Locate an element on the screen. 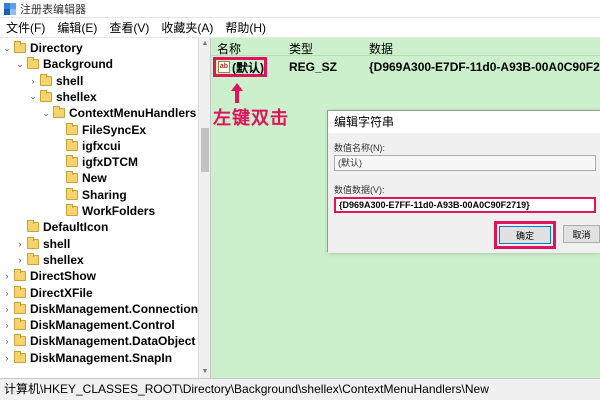 The image size is (600, 400). tree-item: › DirectXFile is located at coordinates (47, 293).